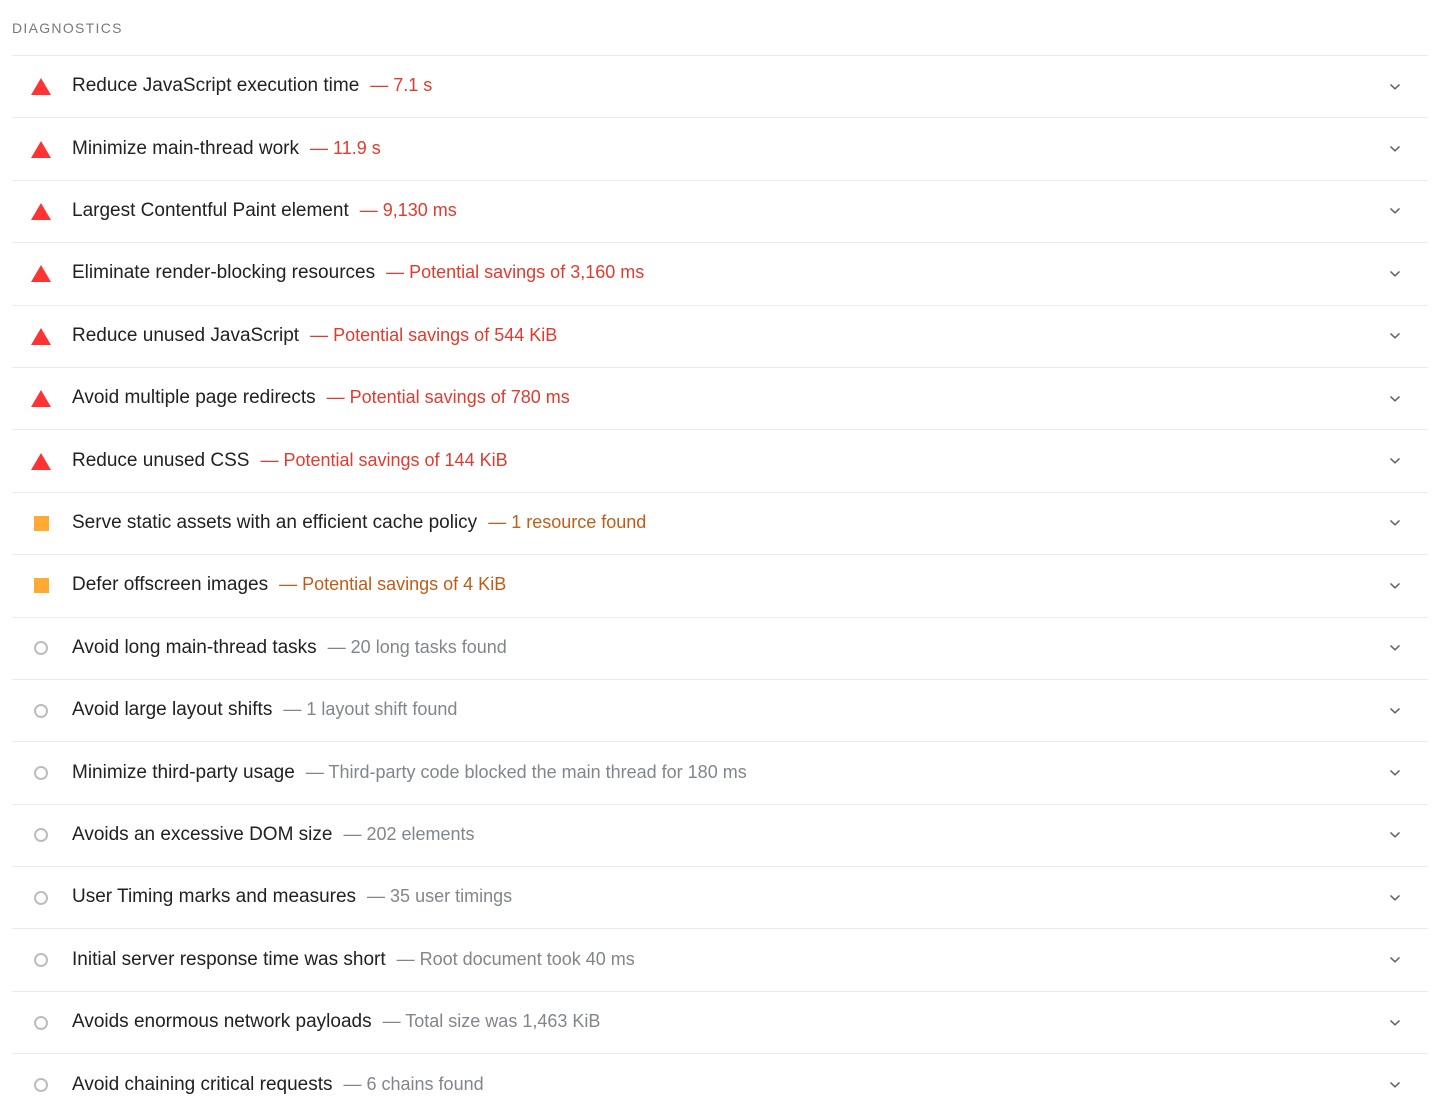  Describe the element at coordinates (720, 148) in the screenshot. I see `audit-row: Minimize main-thread work — 11.9 s` at that location.